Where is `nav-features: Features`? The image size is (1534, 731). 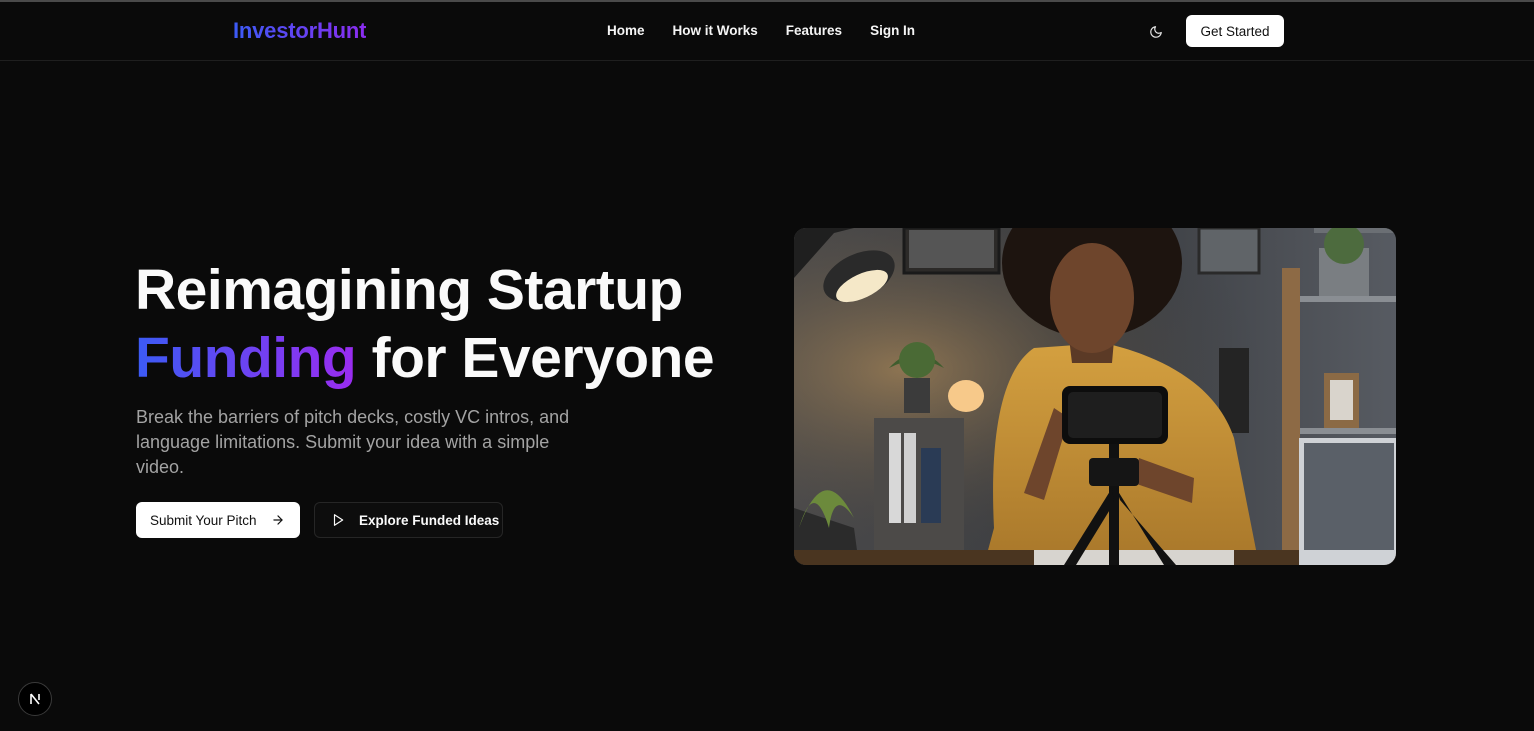 nav-features: Features is located at coordinates (814, 30).